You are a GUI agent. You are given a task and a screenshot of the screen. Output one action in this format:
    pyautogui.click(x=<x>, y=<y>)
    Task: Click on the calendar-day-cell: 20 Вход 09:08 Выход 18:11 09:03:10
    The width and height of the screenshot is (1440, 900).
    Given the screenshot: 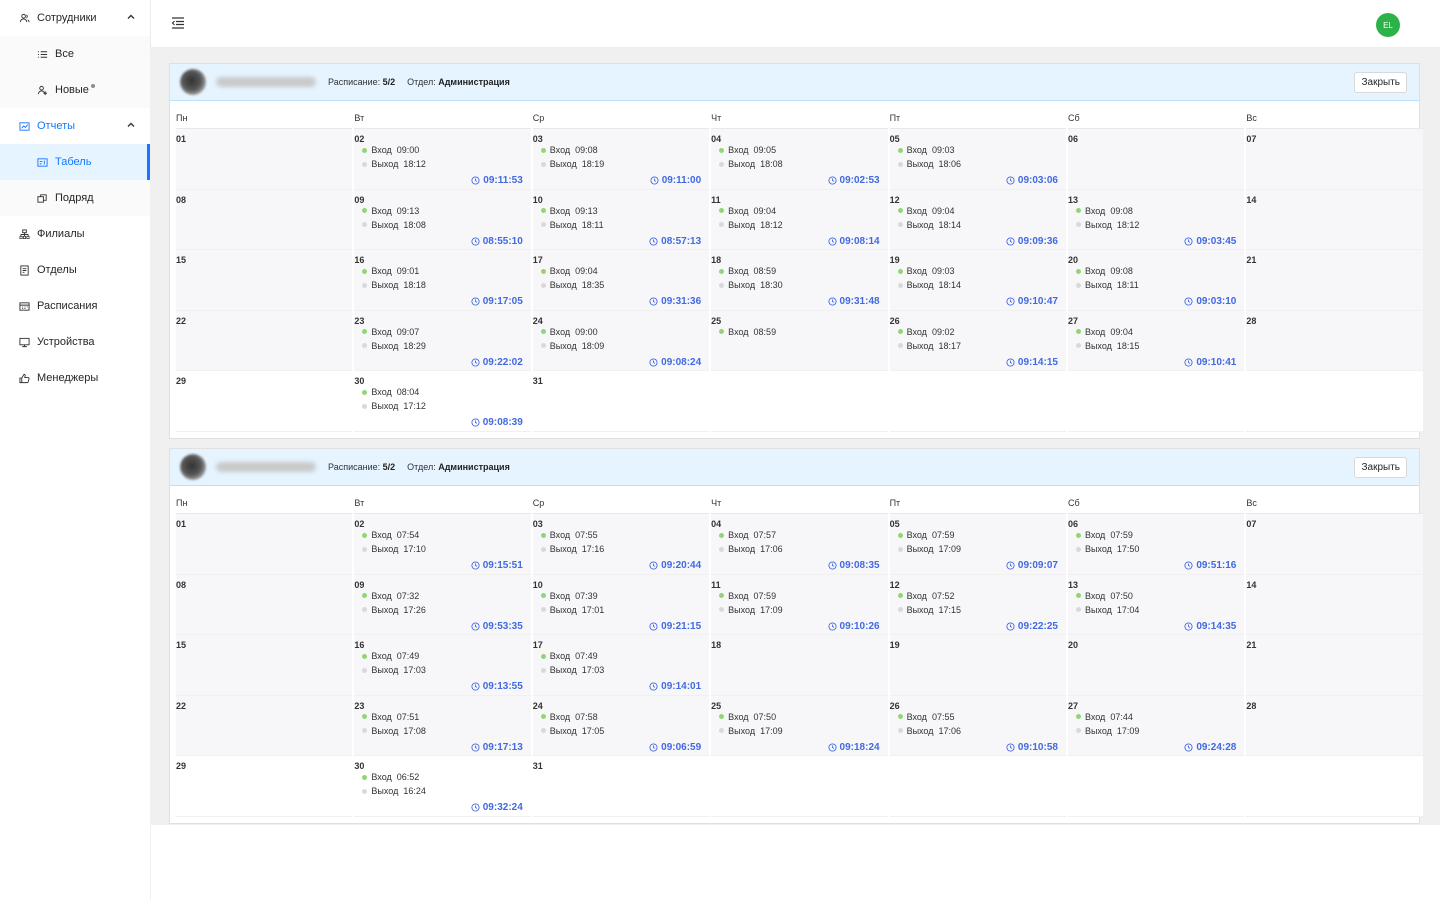 What is the action you would take?
    pyautogui.click(x=1156, y=280)
    